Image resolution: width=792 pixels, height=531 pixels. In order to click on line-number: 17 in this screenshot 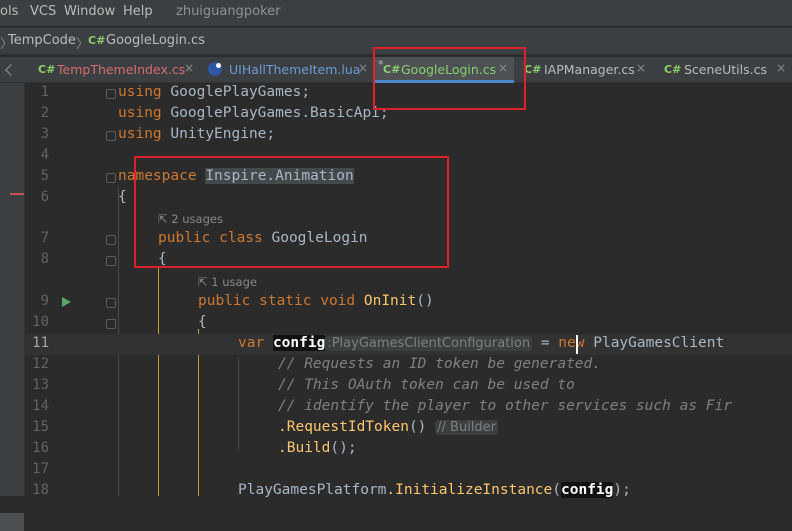, I will do `click(40, 469)`.